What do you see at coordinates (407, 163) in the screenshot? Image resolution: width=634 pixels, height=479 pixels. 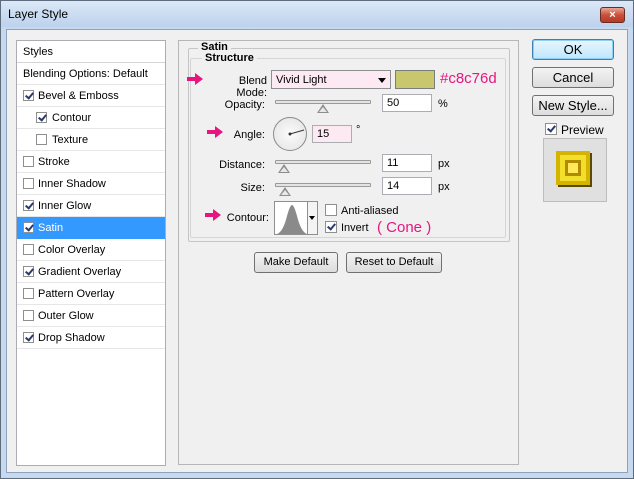 I see `distance-input: 11` at bounding box center [407, 163].